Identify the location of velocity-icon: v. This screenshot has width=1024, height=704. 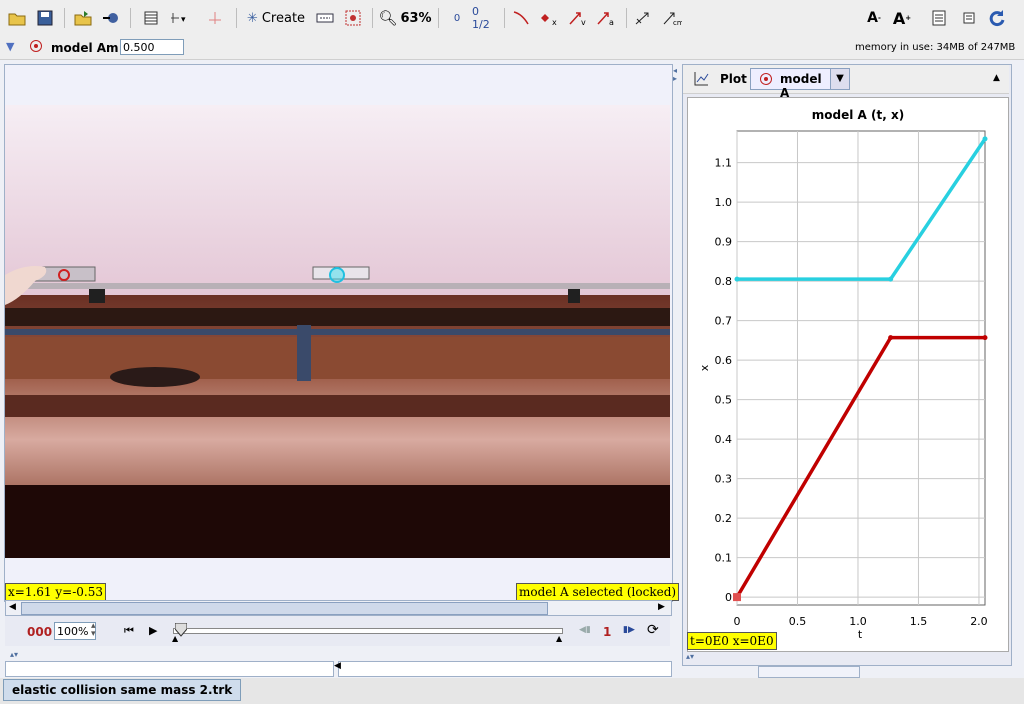
(578, 18).